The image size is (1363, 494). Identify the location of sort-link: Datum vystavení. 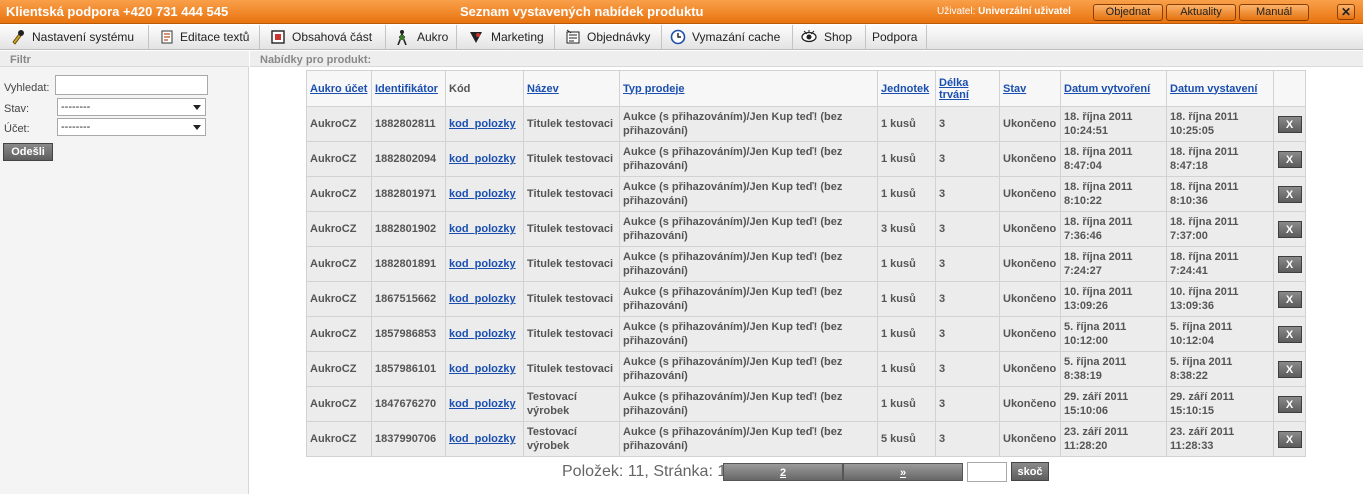
(1213, 89).